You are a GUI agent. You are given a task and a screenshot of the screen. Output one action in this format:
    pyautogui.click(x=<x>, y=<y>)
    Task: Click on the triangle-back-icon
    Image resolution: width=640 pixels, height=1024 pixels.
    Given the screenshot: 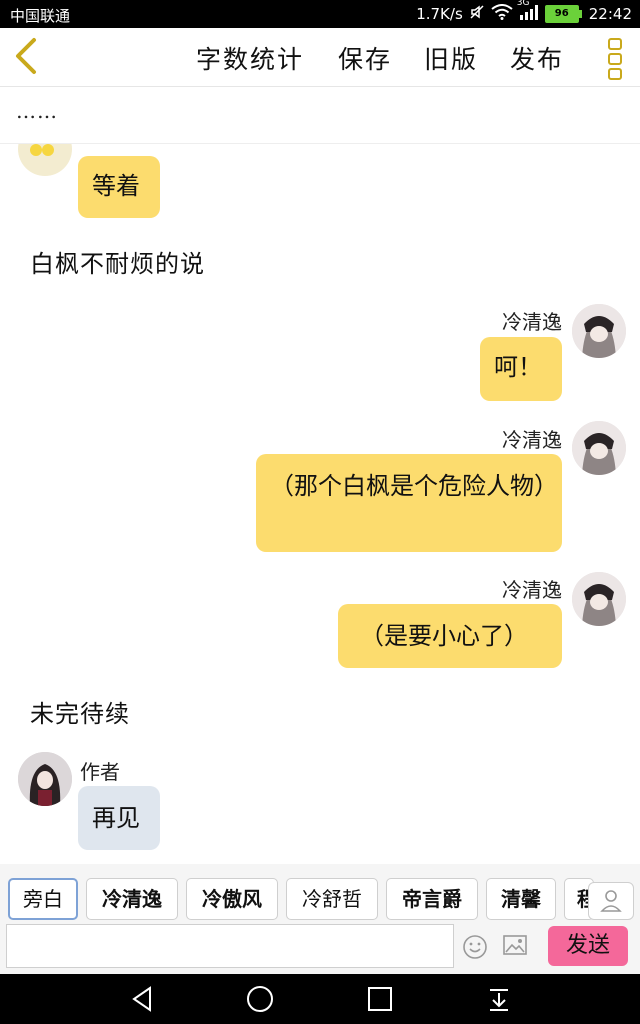 What is the action you would take?
    pyautogui.click(x=141, y=999)
    